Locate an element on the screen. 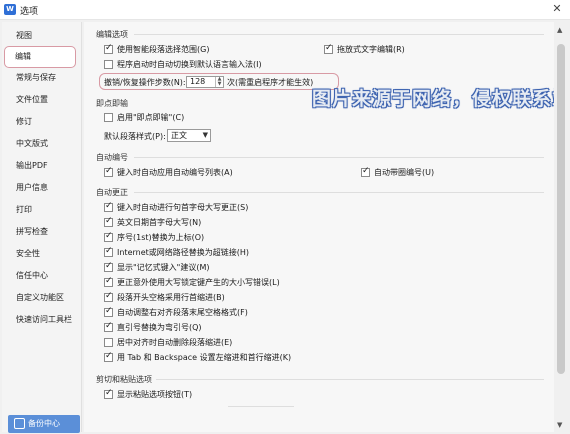 The width and height of the screenshot is (570, 434). undo-steps-value: 128 is located at coordinates (198, 81).